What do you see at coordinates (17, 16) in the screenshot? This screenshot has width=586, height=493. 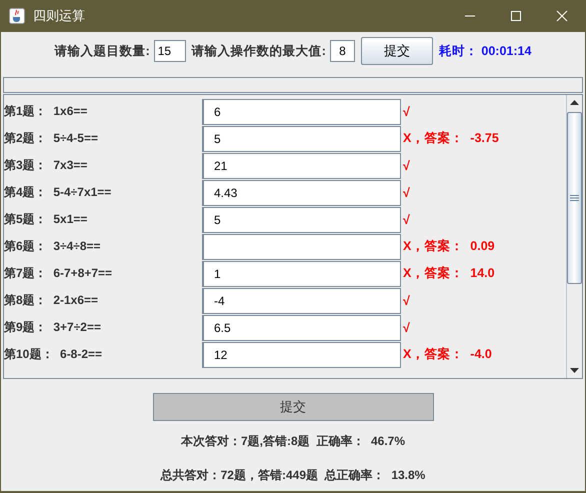 I see `java-cup-icon` at bounding box center [17, 16].